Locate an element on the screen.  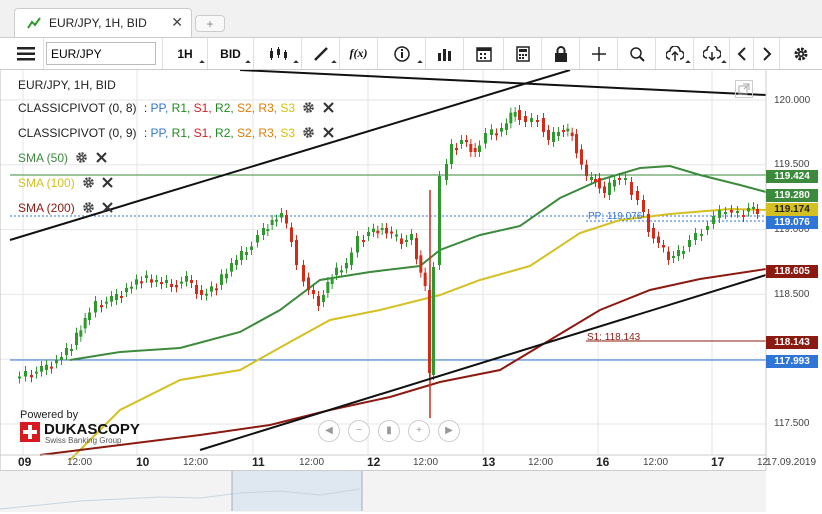
prev-button is located at coordinates (742, 53).